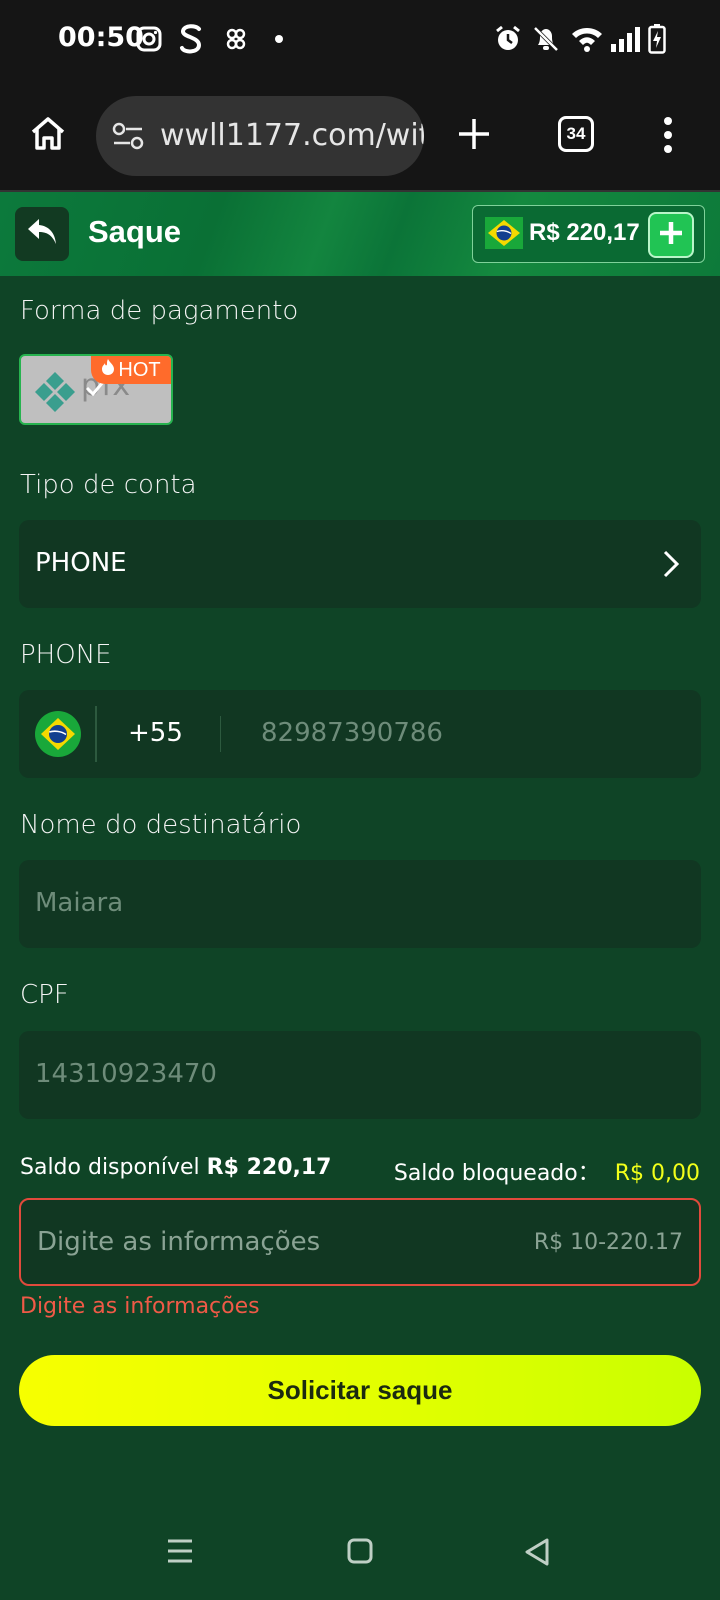 This screenshot has height=1600, width=720. What do you see at coordinates (269, 1167) in the screenshot?
I see `available-balance-value: R$ 220,17` at bounding box center [269, 1167].